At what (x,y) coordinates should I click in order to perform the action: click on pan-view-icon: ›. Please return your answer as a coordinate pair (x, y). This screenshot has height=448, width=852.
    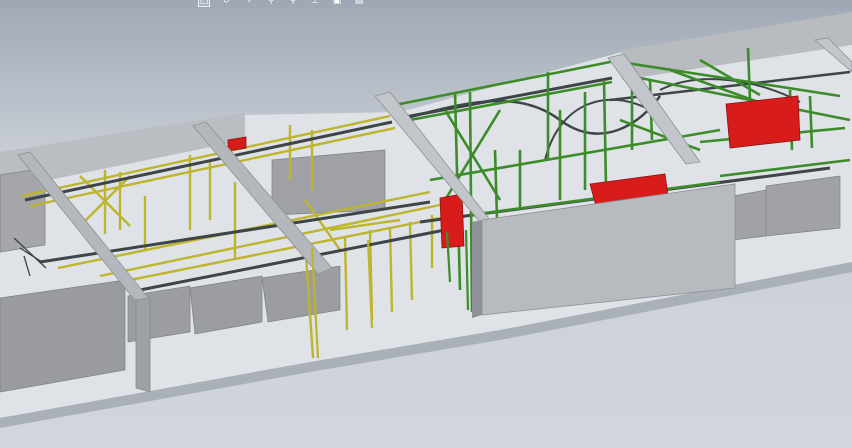
    Looking at the image, I should click on (249, 3).